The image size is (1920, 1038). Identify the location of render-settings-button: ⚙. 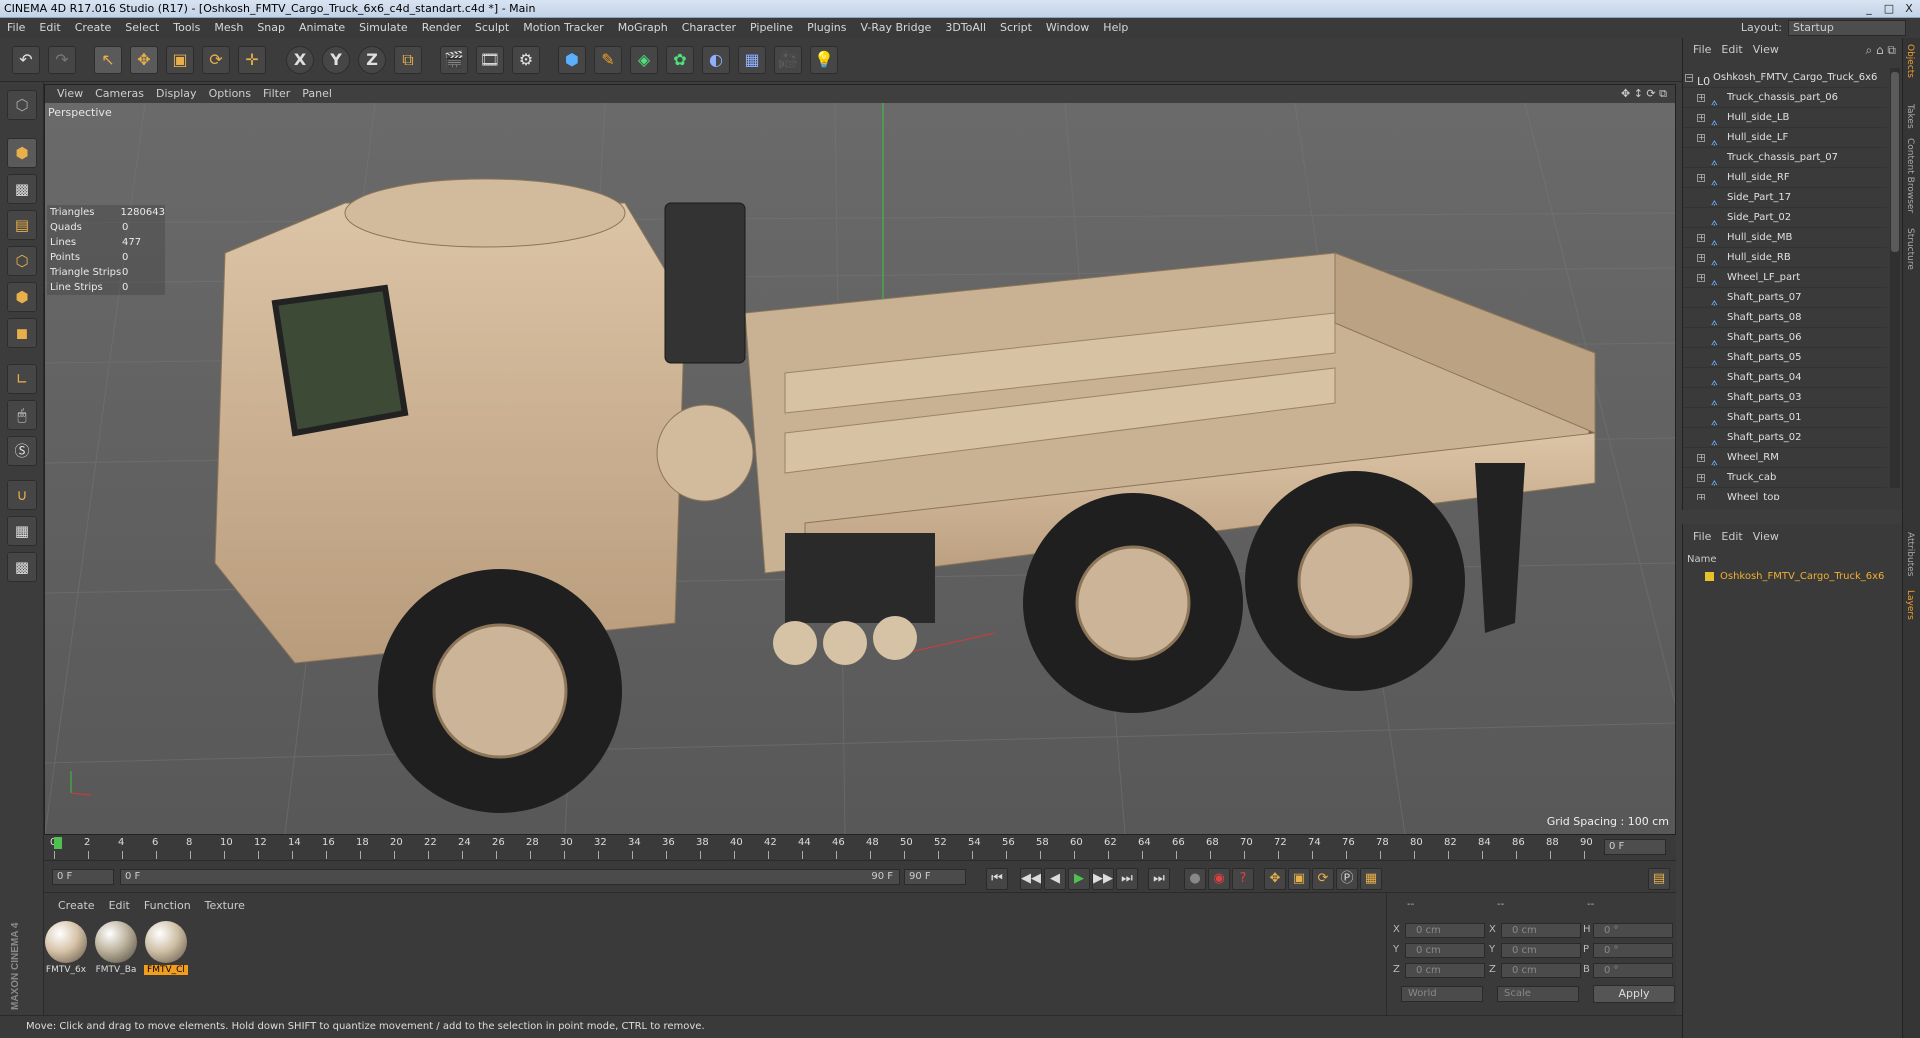
(526, 60).